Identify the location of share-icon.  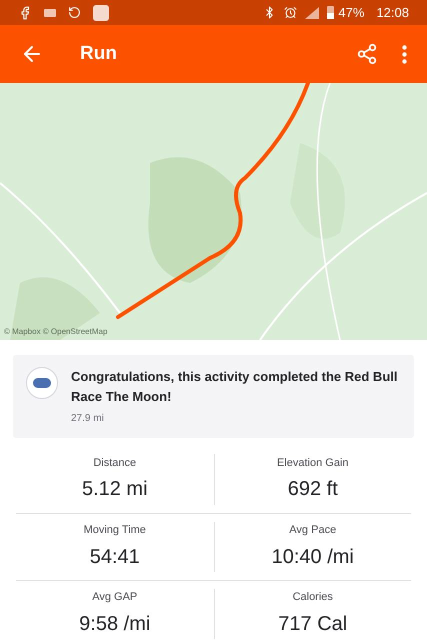
(367, 54).